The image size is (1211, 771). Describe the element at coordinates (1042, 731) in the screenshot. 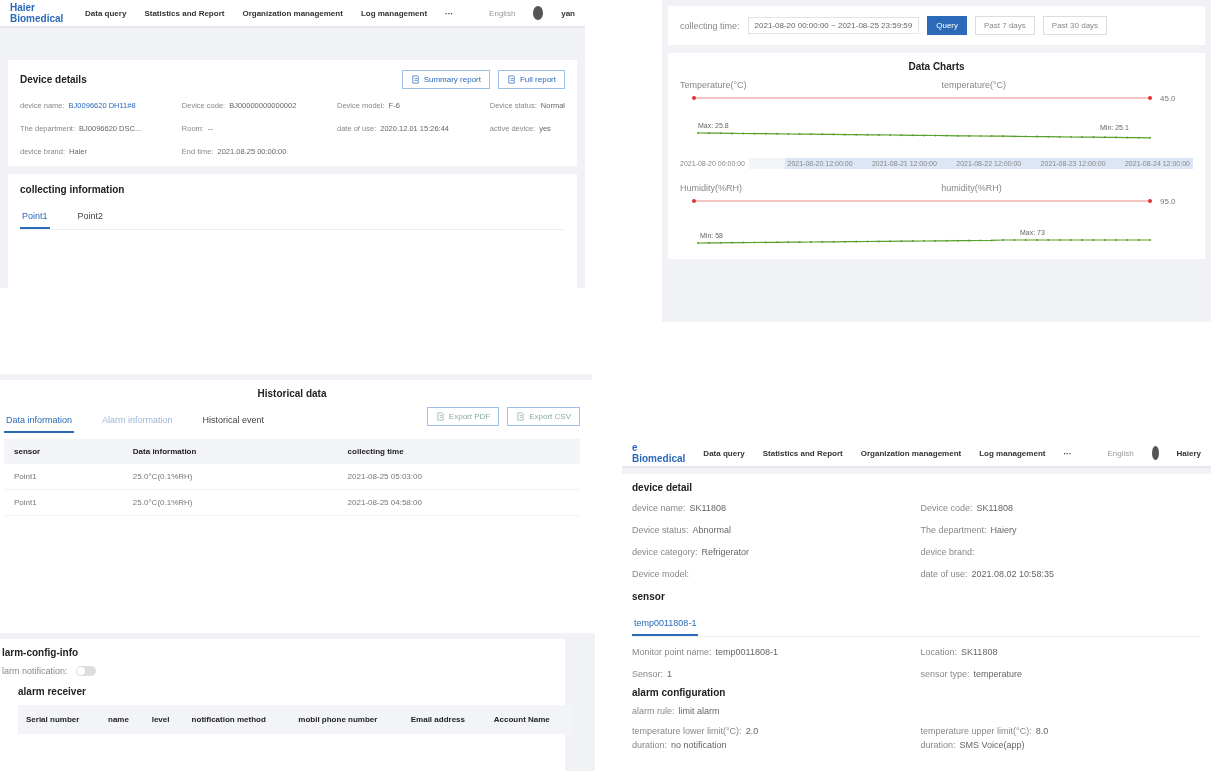

I see `field-value: 8.0` at that location.